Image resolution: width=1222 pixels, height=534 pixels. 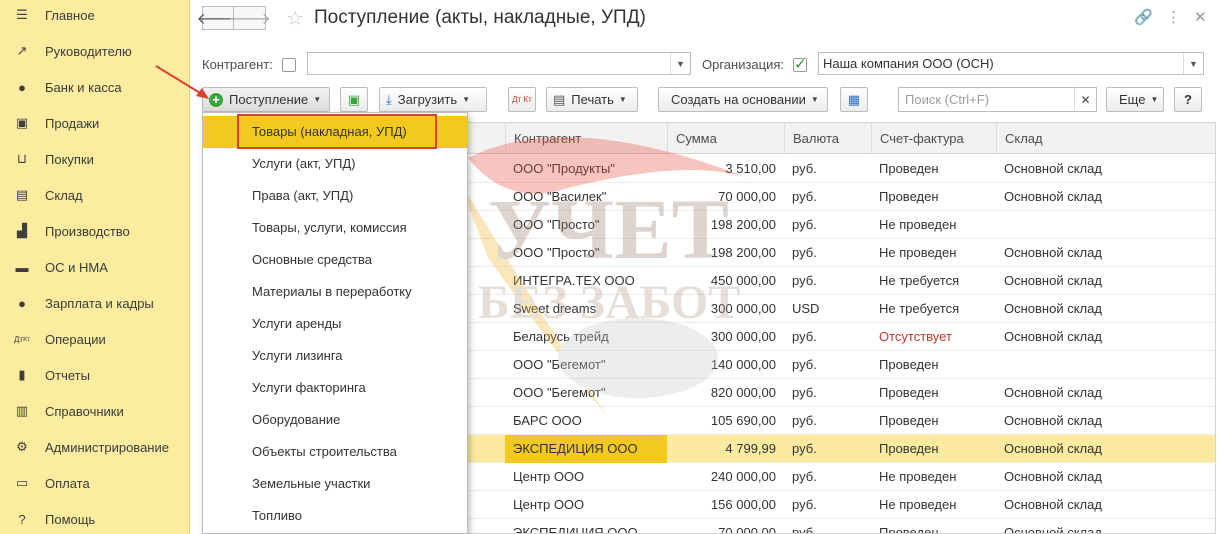 What do you see at coordinates (918, 252) in the screenshot?
I see `schet-faktura-cell: Не проведен` at bounding box center [918, 252].